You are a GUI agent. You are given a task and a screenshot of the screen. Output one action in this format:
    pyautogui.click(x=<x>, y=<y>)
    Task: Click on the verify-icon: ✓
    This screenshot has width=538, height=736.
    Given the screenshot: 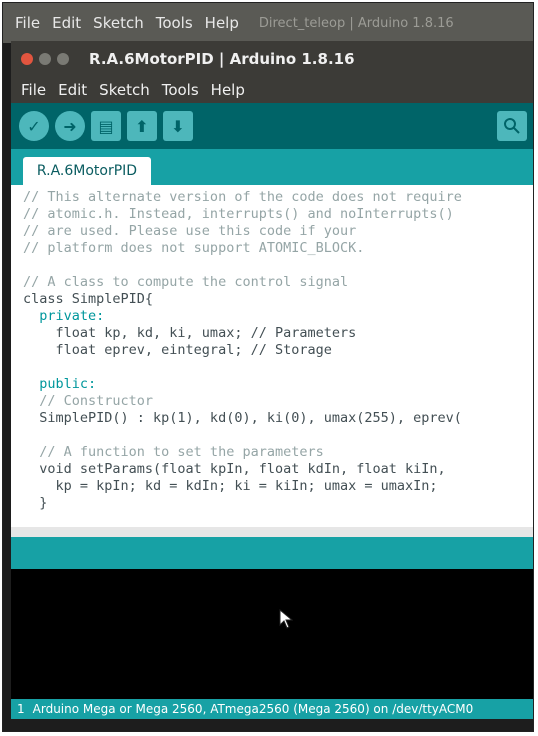 What is the action you would take?
    pyautogui.click(x=34, y=126)
    